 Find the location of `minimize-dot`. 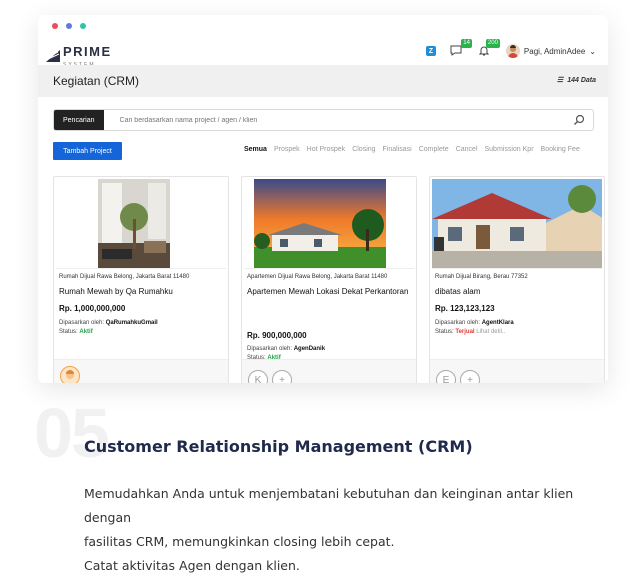

minimize-dot is located at coordinates (69, 26).